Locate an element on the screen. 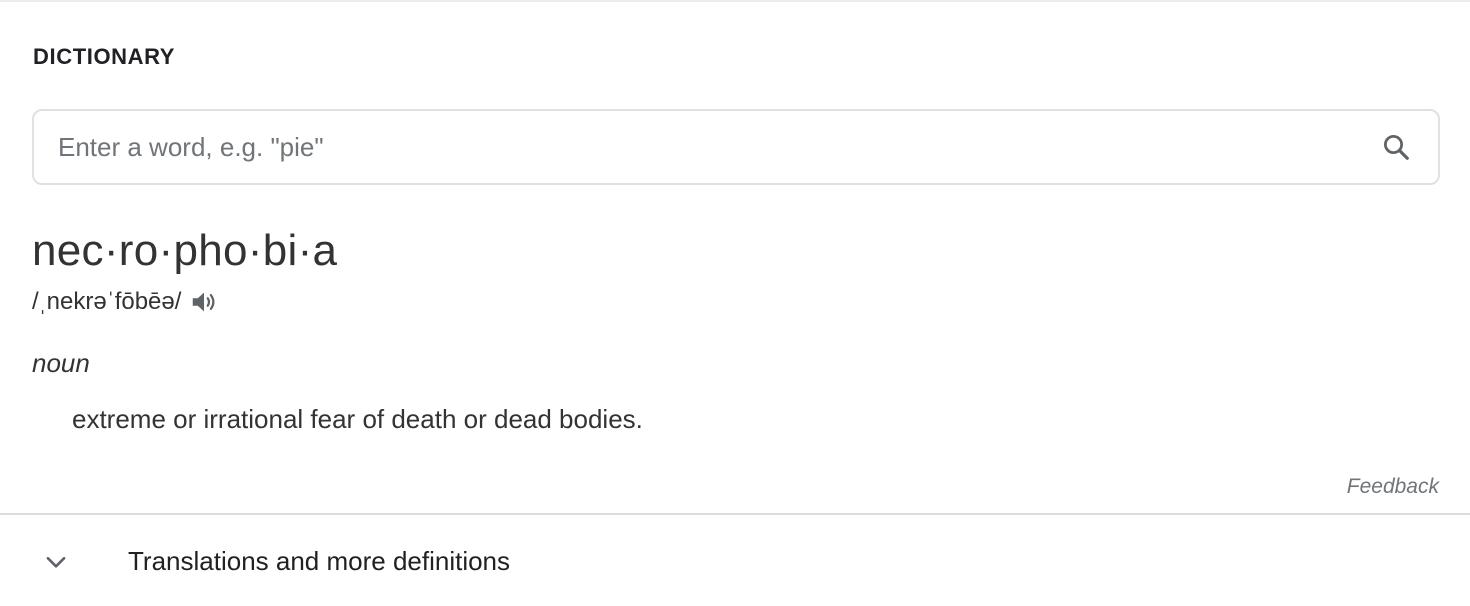 The height and width of the screenshot is (606, 1470). part-of-speech: noun is located at coordinates (61, 363).